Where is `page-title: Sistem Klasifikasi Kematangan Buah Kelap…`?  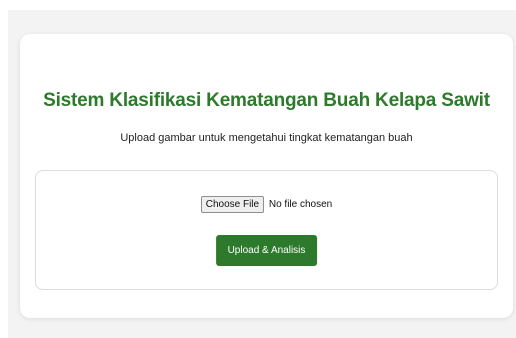
page-title: Sistem Klasifikasi Kematangan Buah Kelap… is located at coordinates (266, 100).